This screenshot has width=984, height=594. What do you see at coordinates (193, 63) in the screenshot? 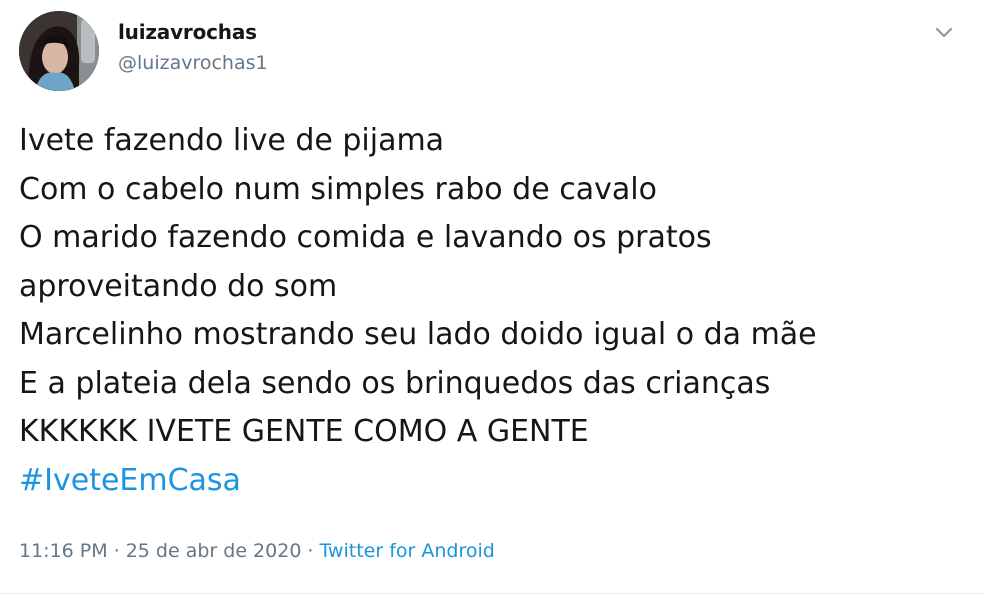
I see `user-handle: @luizavrochas1` at bounding box center [193, 63].